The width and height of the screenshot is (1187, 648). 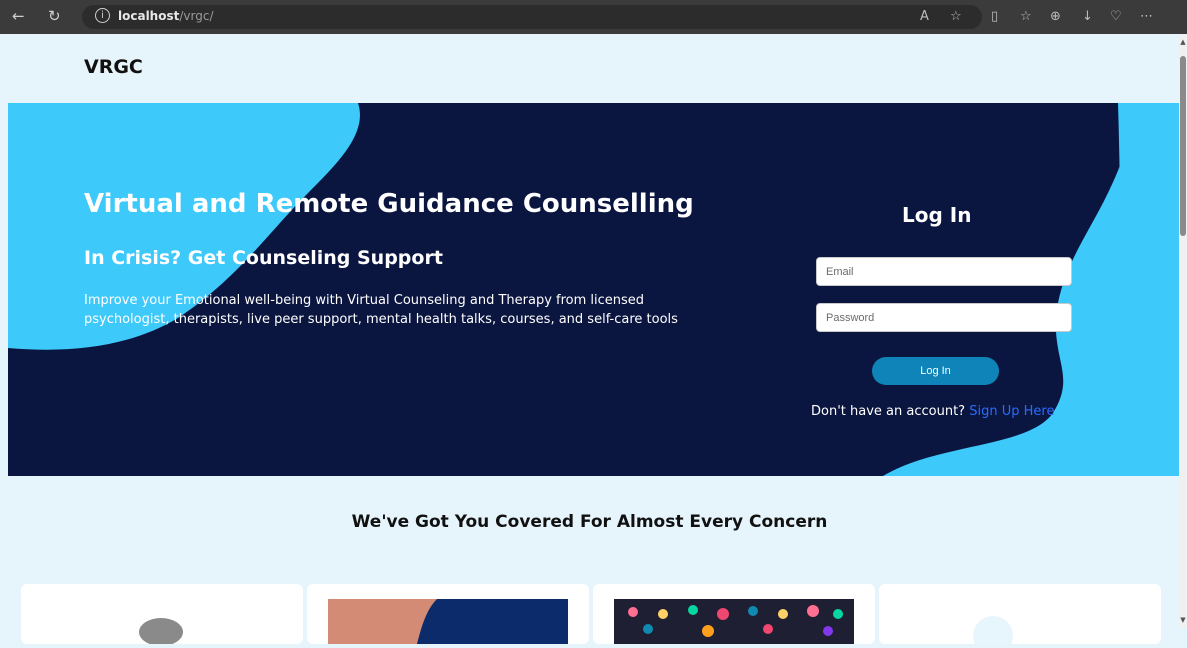 What do you see at coordinates (389, 204) in the screenshot?
I see `hero-title: Virtual and Remote Guidance Counselling` at bounding box center [389, 204].